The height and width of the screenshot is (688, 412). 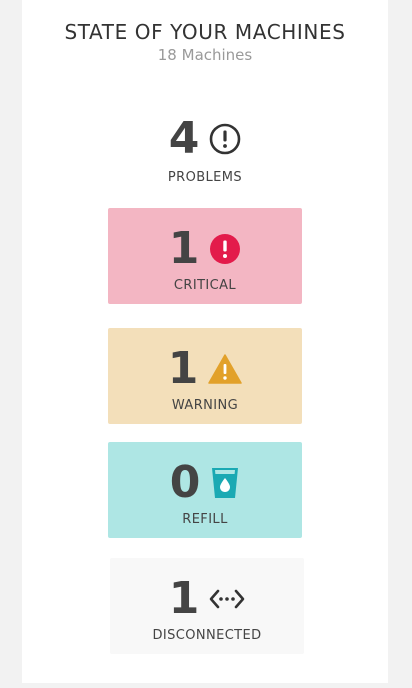 I want to click on warning-triangle-icon, so click(x=225, y=369).